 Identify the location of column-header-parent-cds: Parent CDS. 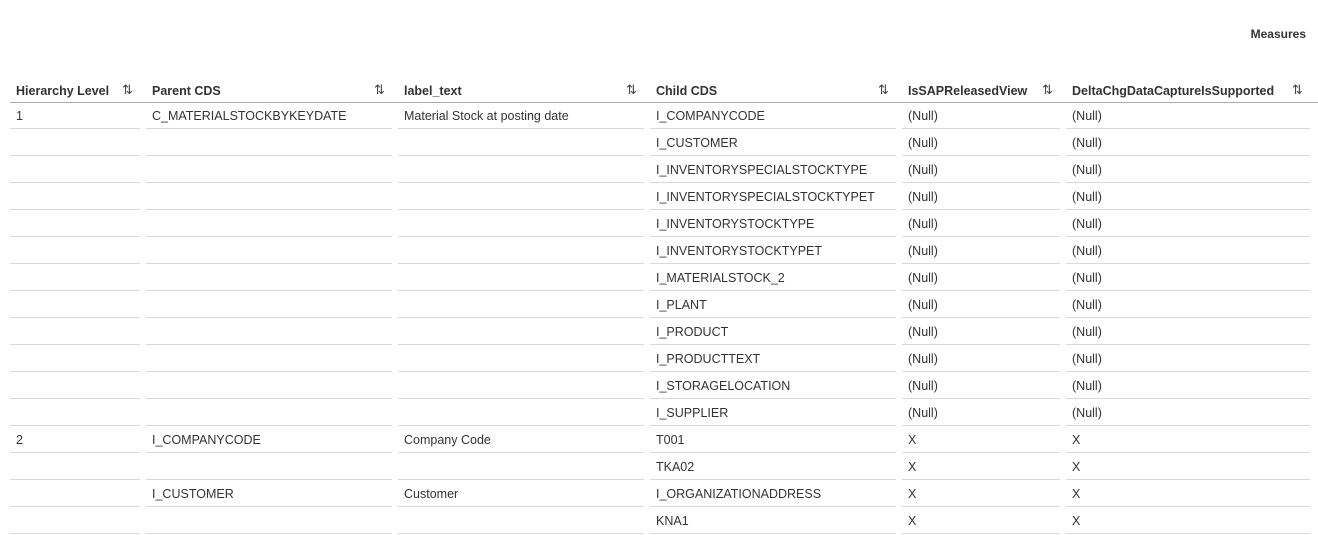
(186, 91).